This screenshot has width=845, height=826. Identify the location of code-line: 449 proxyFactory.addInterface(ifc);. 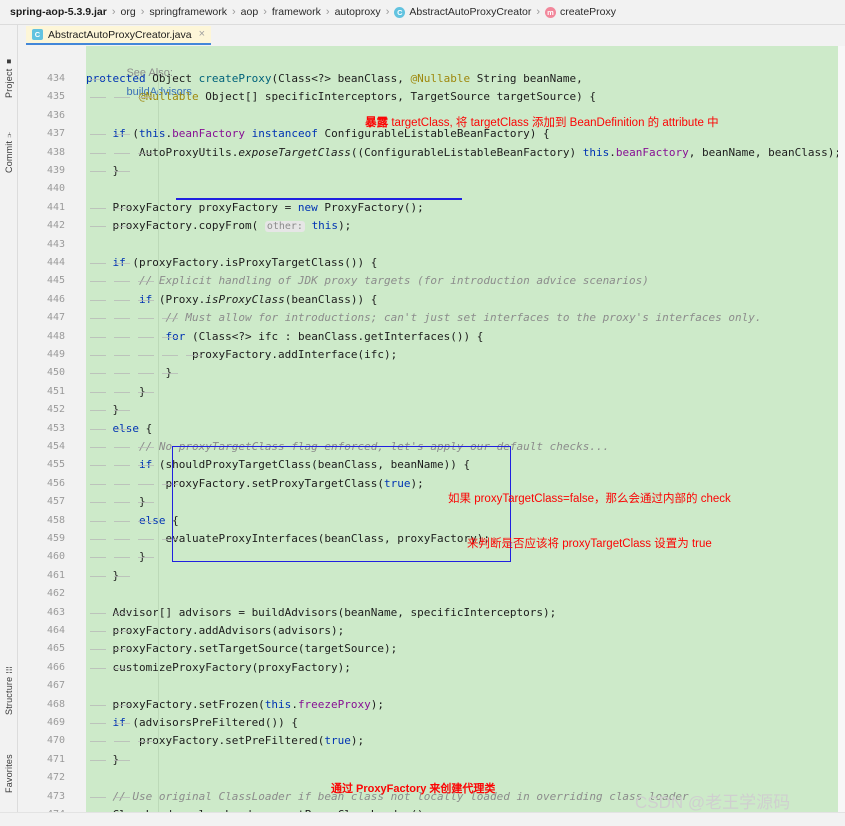
(431, 355).